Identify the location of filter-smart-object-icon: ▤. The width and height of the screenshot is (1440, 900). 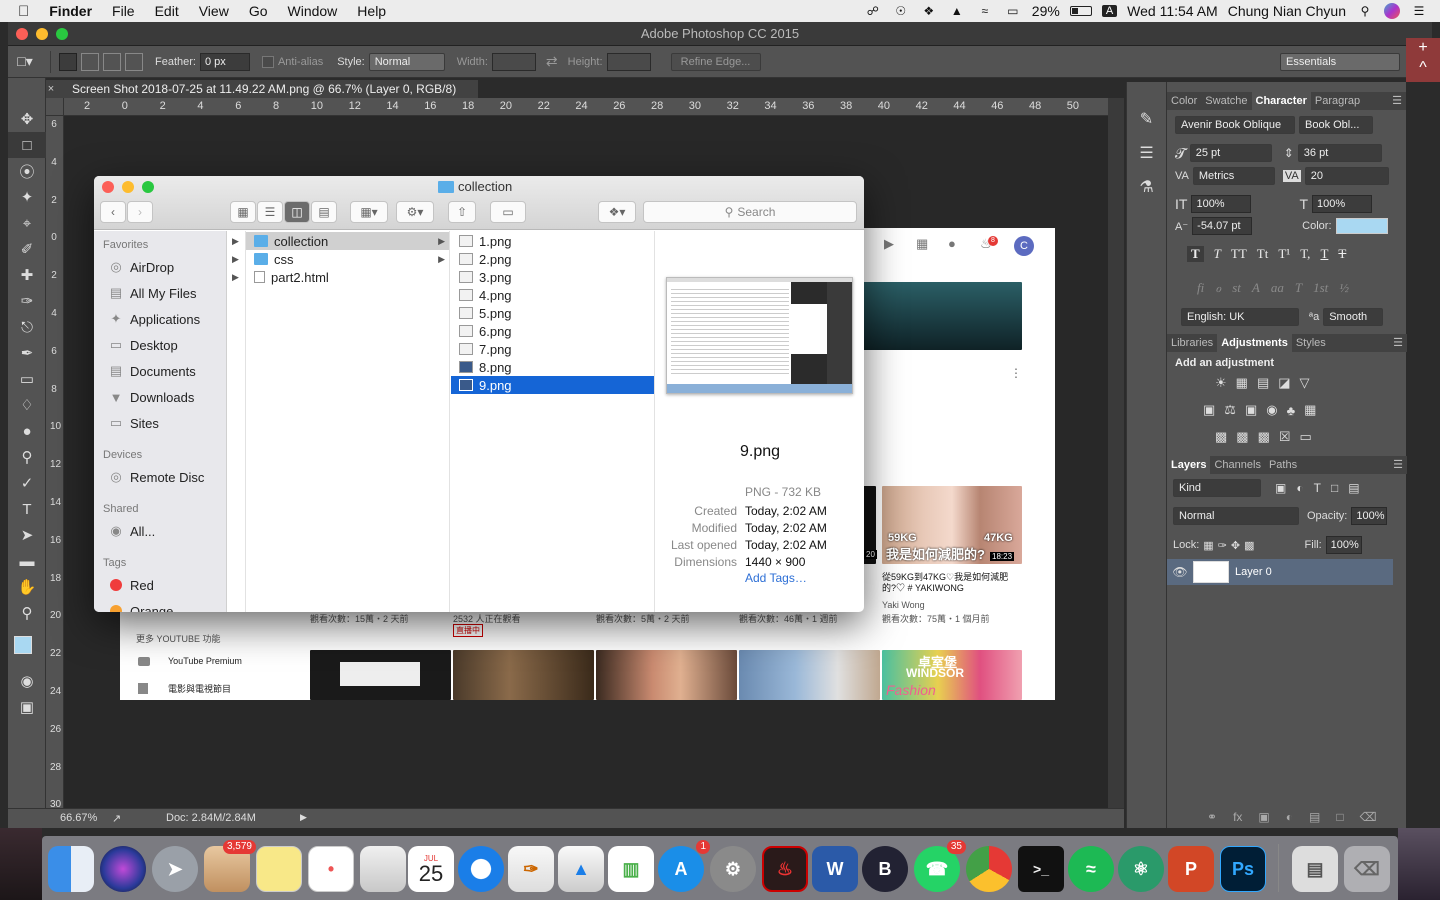
(1353, 488).